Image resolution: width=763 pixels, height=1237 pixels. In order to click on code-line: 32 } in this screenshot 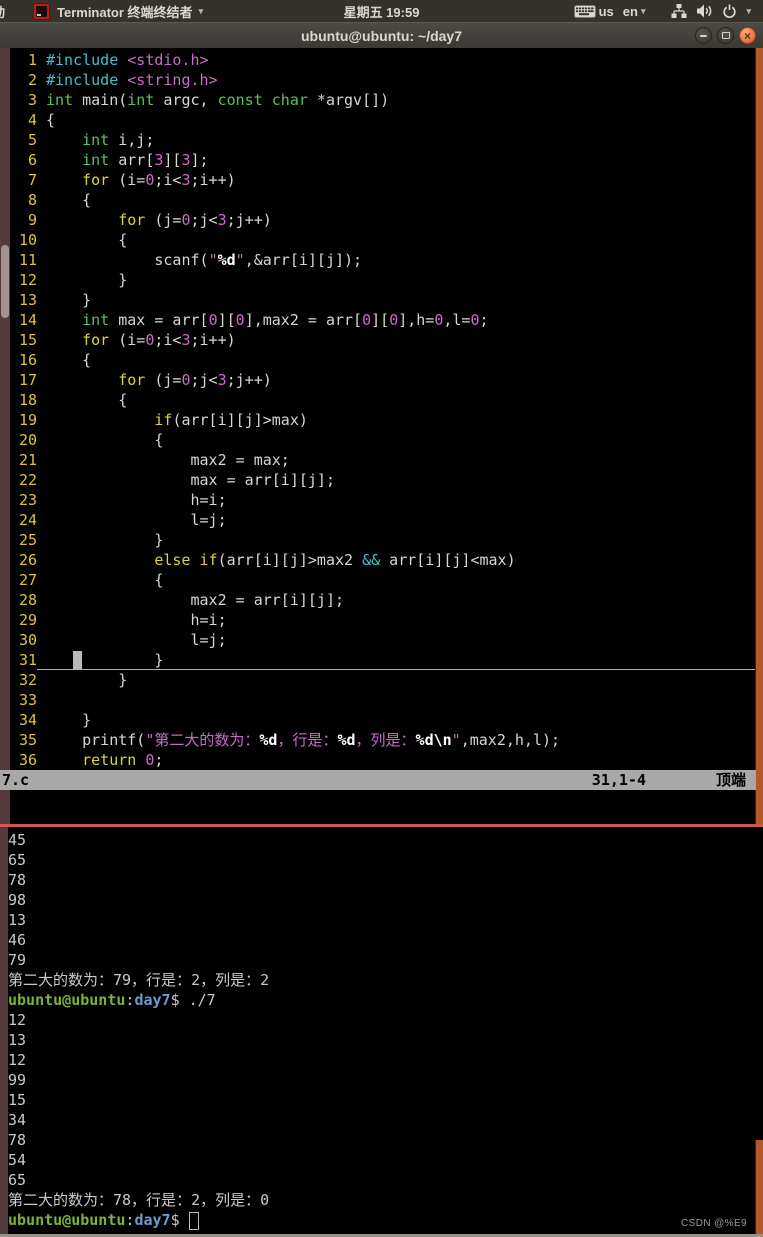, I will do `click(383, 680)`.